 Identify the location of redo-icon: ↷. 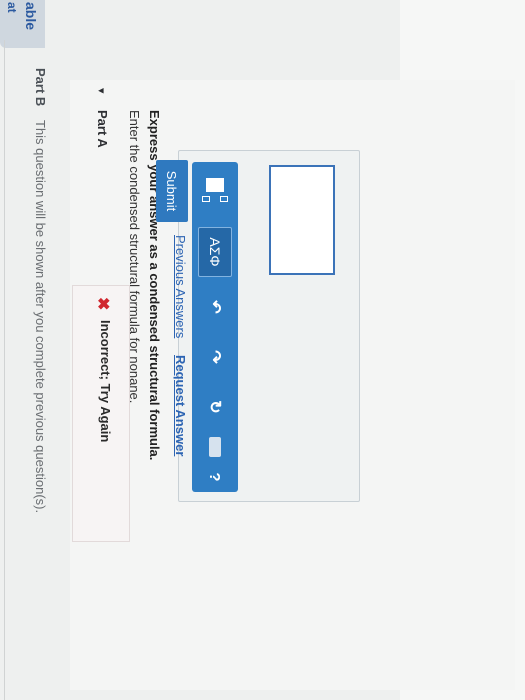
(215, 357).